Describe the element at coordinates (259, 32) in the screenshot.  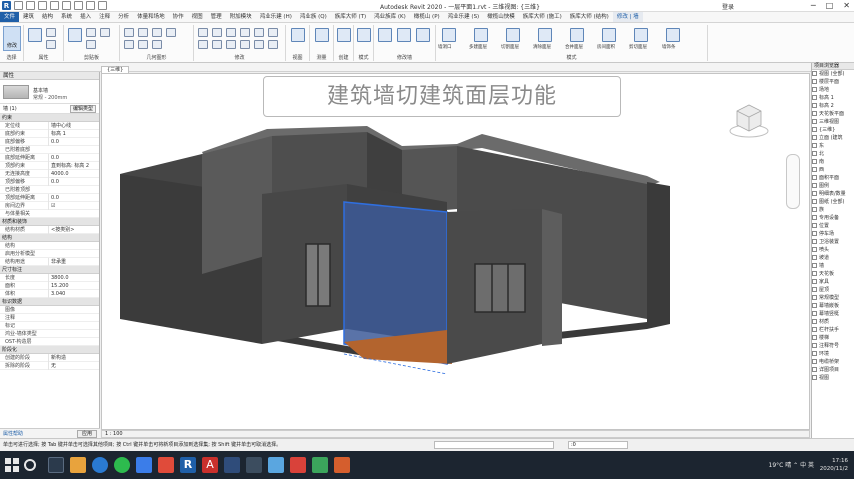
I see `trim-icon` at that location.